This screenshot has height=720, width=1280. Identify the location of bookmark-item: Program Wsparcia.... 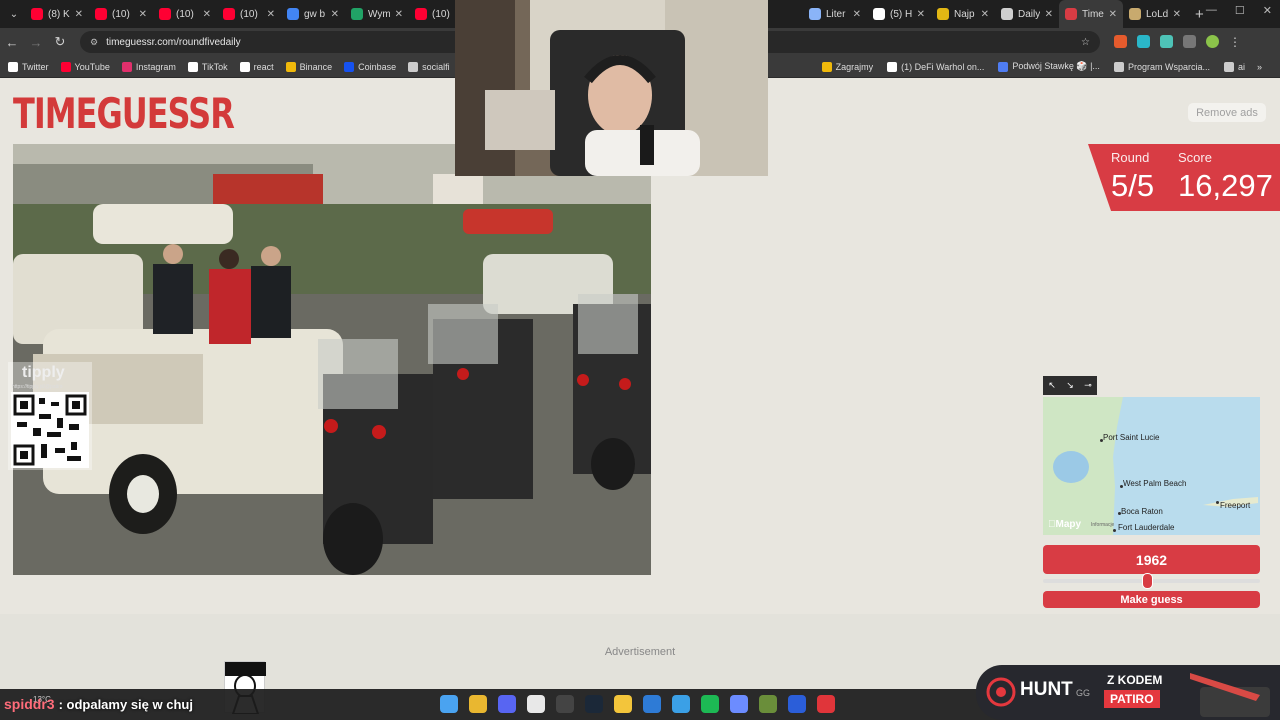
(1161, 66).